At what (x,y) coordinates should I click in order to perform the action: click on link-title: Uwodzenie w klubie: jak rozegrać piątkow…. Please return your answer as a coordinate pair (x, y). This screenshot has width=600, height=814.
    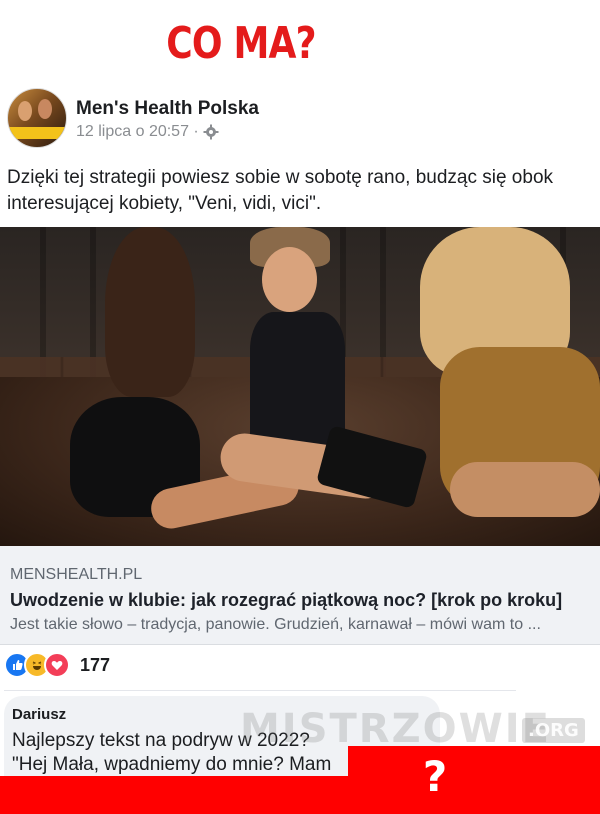
    Looking at the image, I should click on (286, 600).